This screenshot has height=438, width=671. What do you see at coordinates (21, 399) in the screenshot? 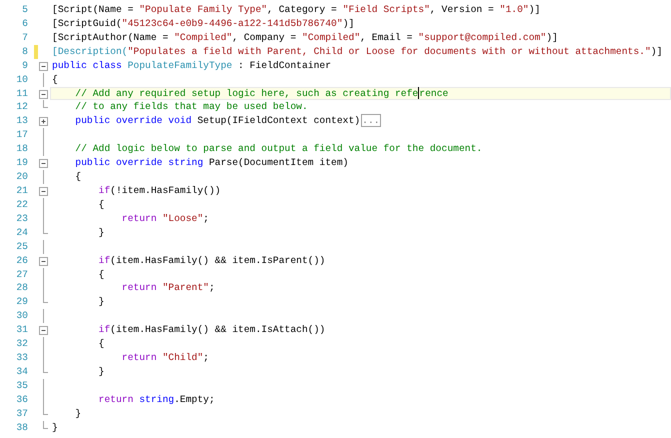
I see `line-number: 36` at bounding box center [21, 399].